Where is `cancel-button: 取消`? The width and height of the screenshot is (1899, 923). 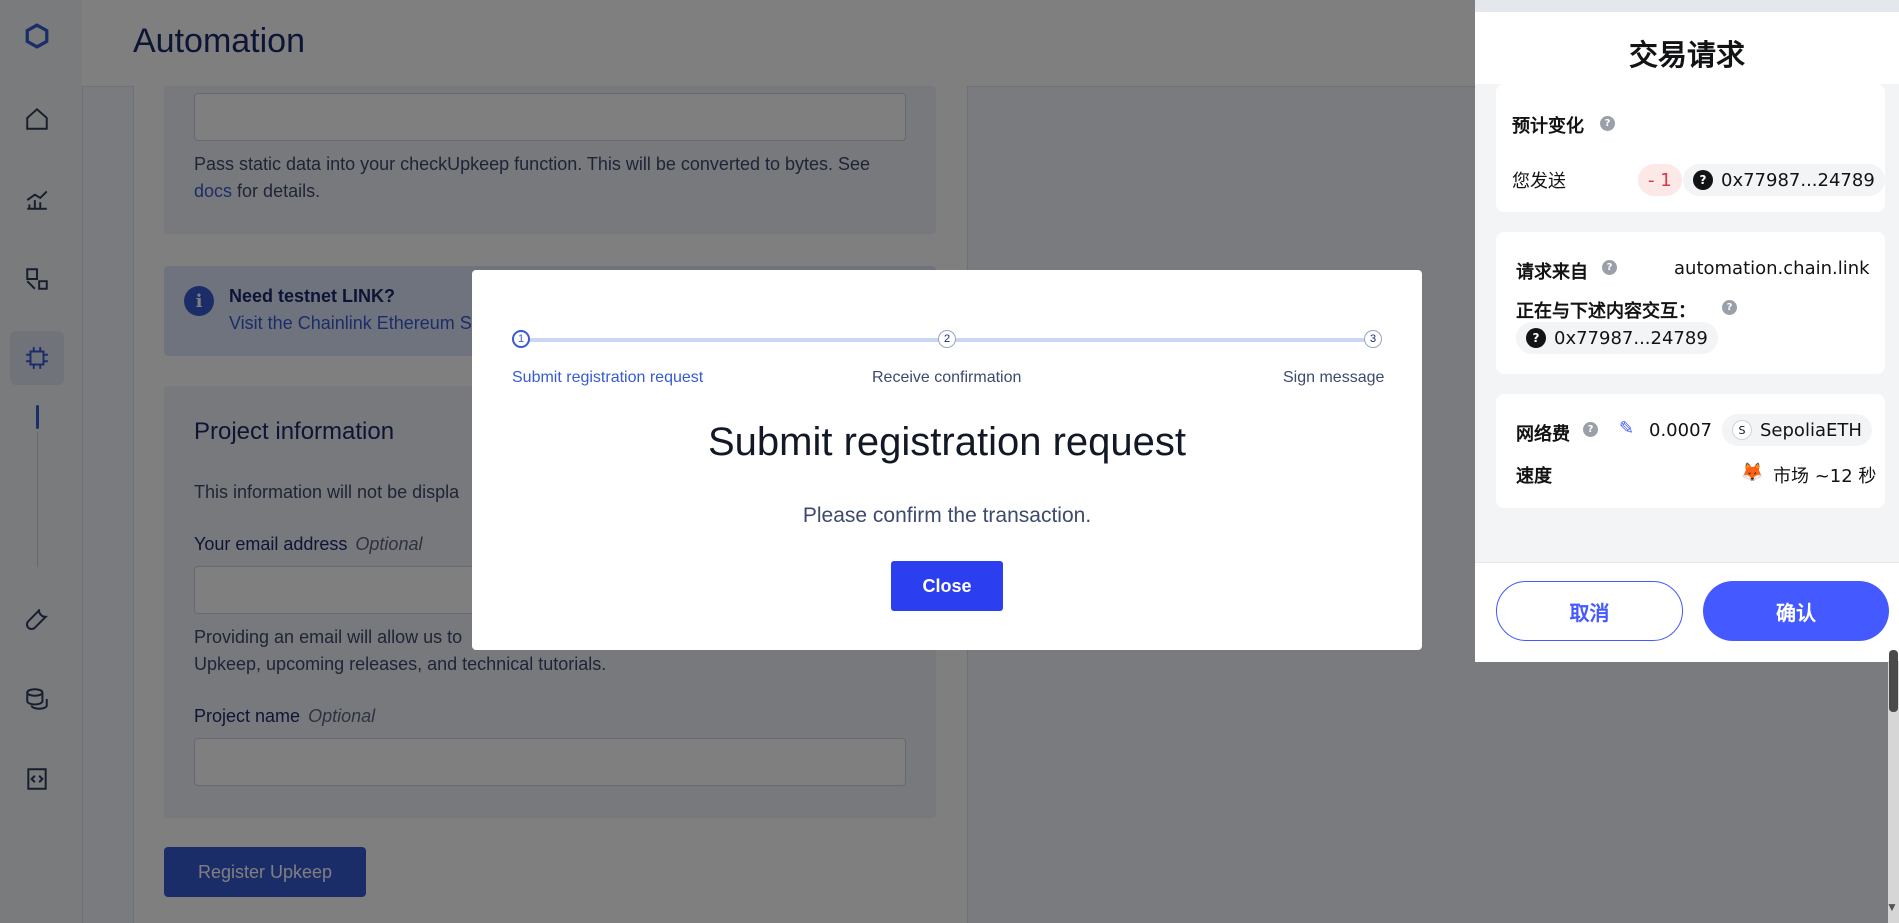 cancel-button: 取消 is located at coordinates (1589, 611).